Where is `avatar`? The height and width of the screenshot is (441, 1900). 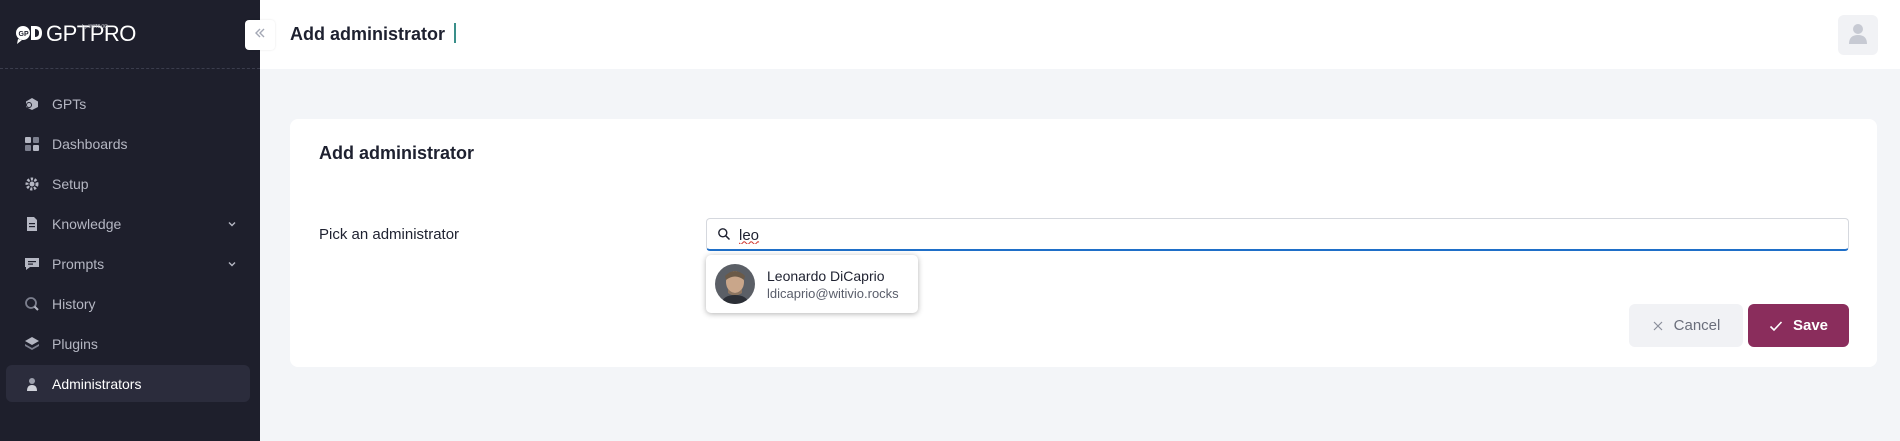
avatar is located at coordinates (735, 284).